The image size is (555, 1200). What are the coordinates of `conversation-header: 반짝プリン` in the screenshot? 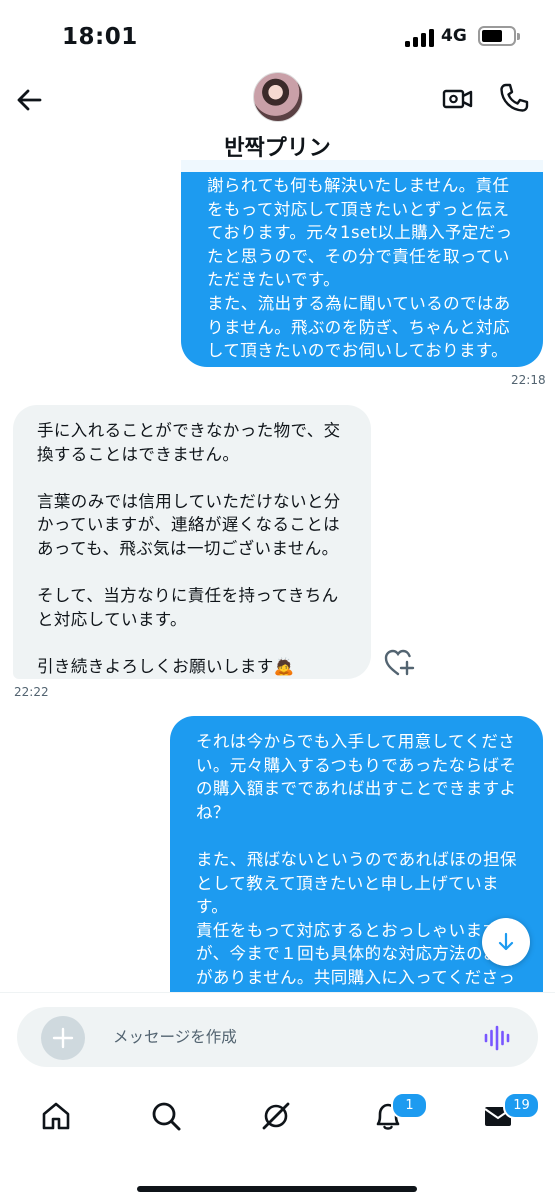 It's located at (277, 120).